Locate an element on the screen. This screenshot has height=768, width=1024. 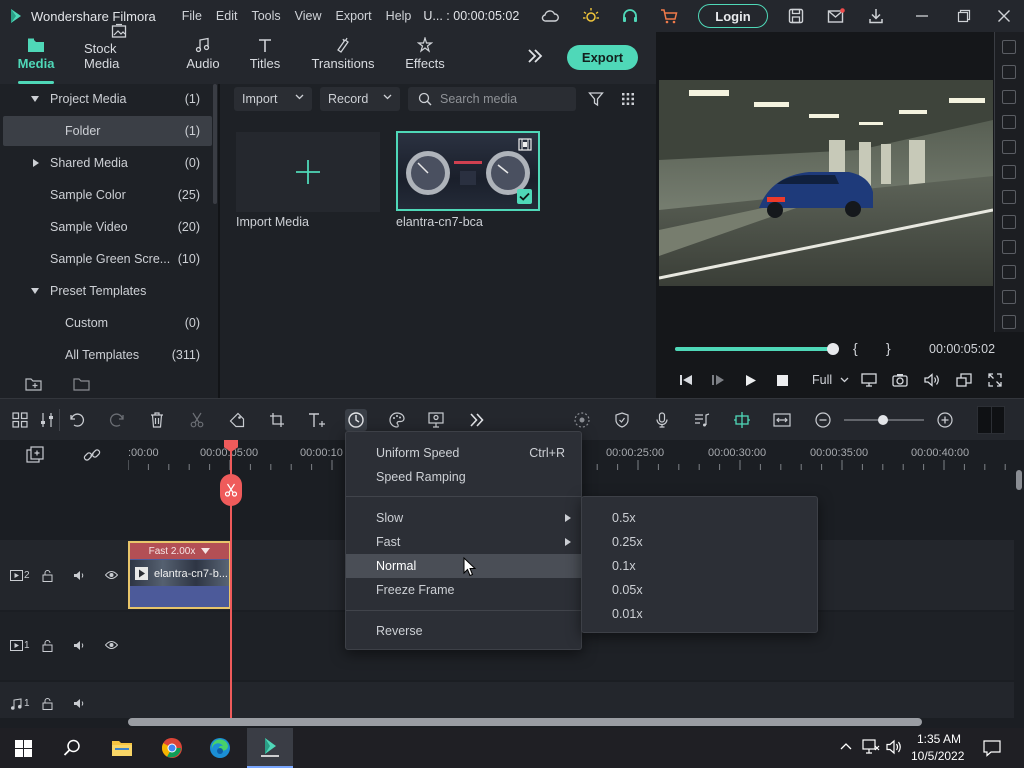
menu-item-uniform-speed: Uniform Speed Ctrl+R is located at coordinates (463, 453).